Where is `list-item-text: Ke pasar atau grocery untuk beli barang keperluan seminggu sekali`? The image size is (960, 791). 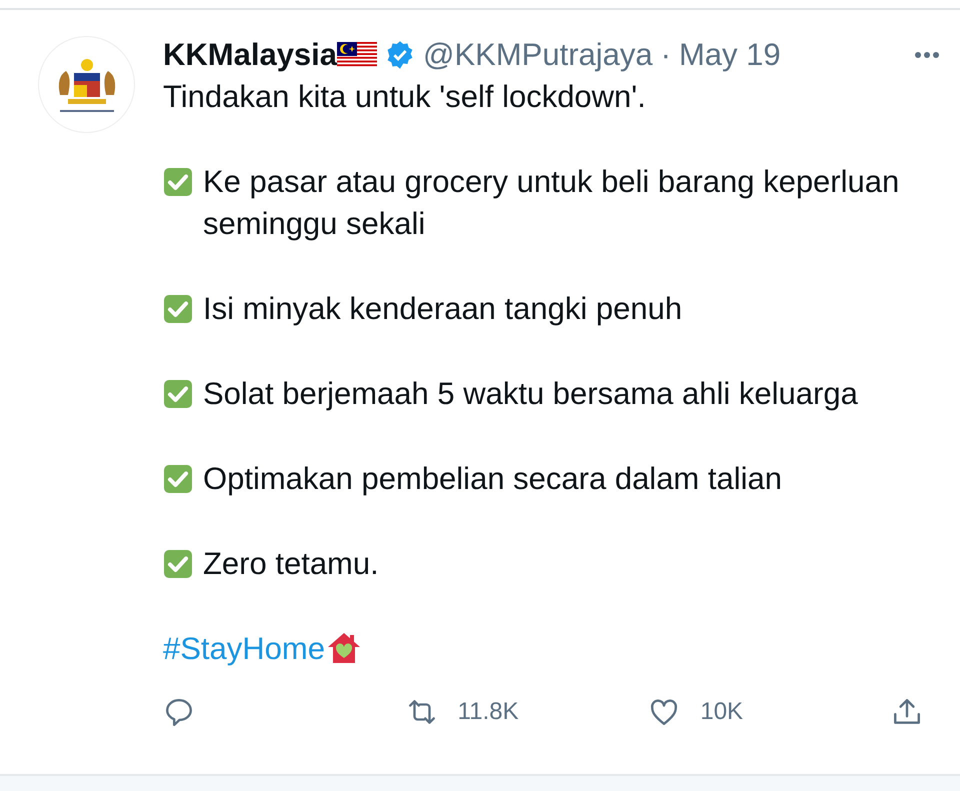
list-item-text: Ke pasar atau grocery untuk beli barang keperluan seminggu sekali is located at coordinates (551, 203).